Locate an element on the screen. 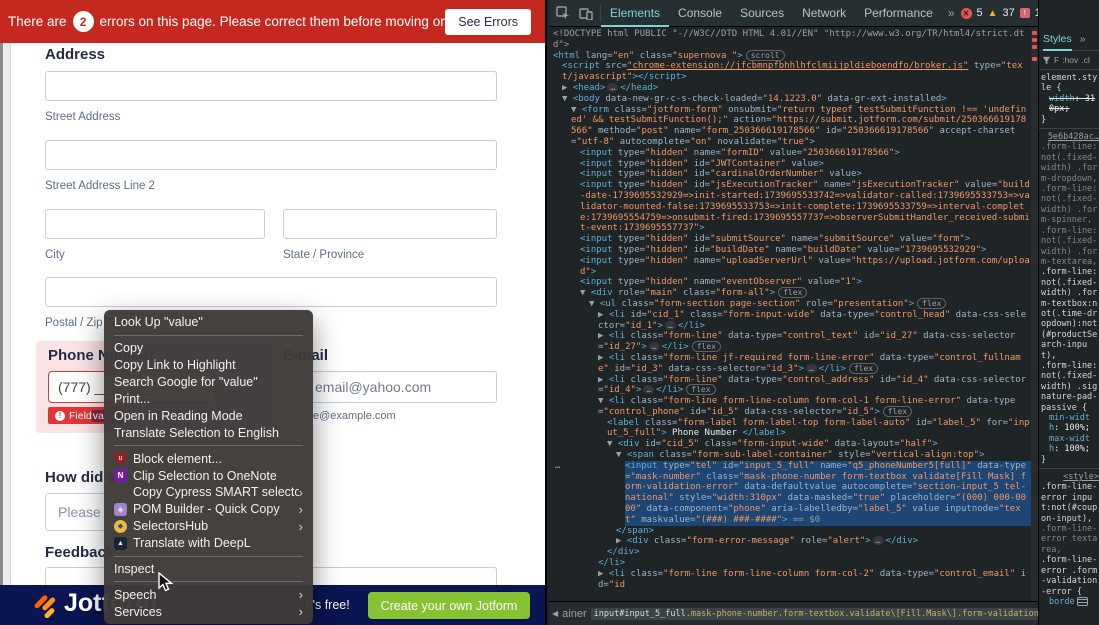 The image size is (1099, 625). styles-more-chevron: » is located at coordinates (1083, 39).